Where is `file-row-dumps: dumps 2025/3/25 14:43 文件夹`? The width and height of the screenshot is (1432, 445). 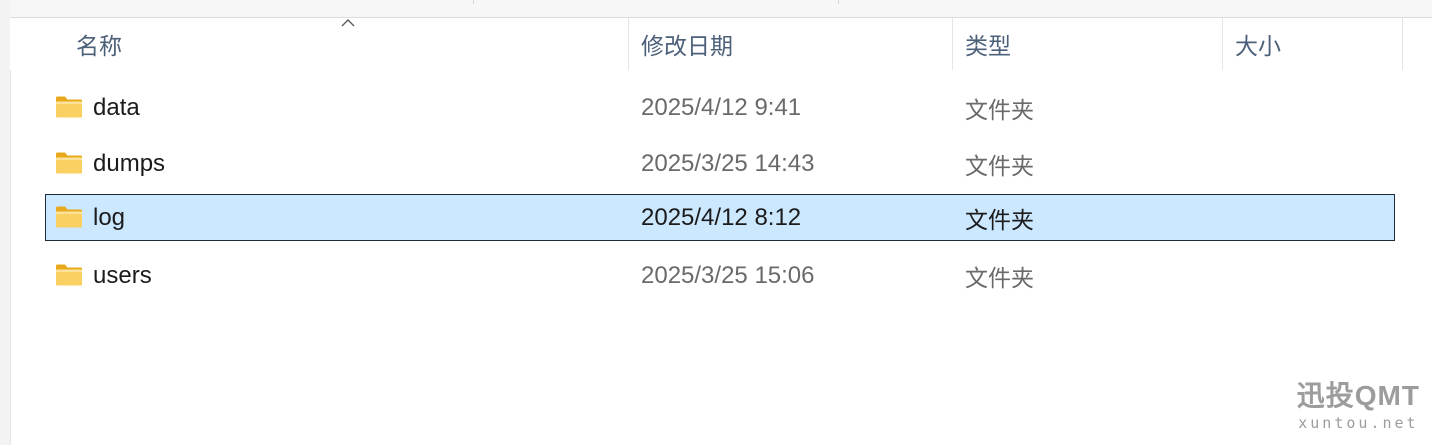
file-row-dumps: dumps 2025/3/25 14:43 文件夹 is located at coordinates (720, 163).